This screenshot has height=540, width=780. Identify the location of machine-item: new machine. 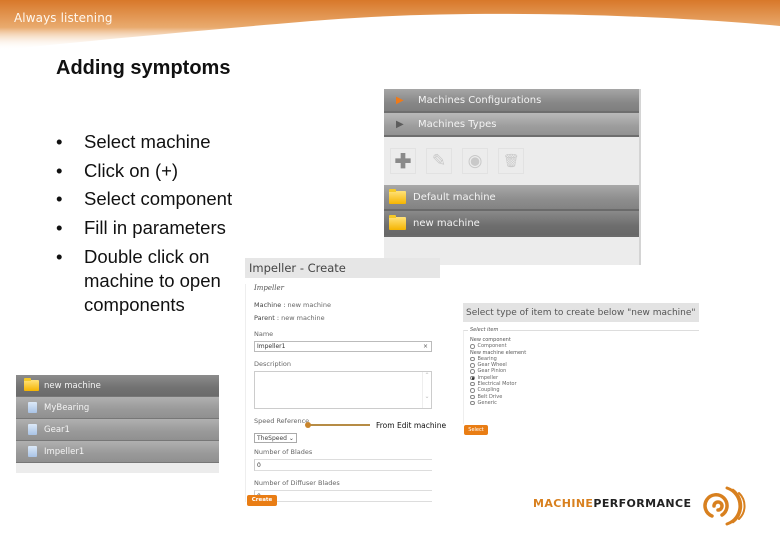
(511, 224).